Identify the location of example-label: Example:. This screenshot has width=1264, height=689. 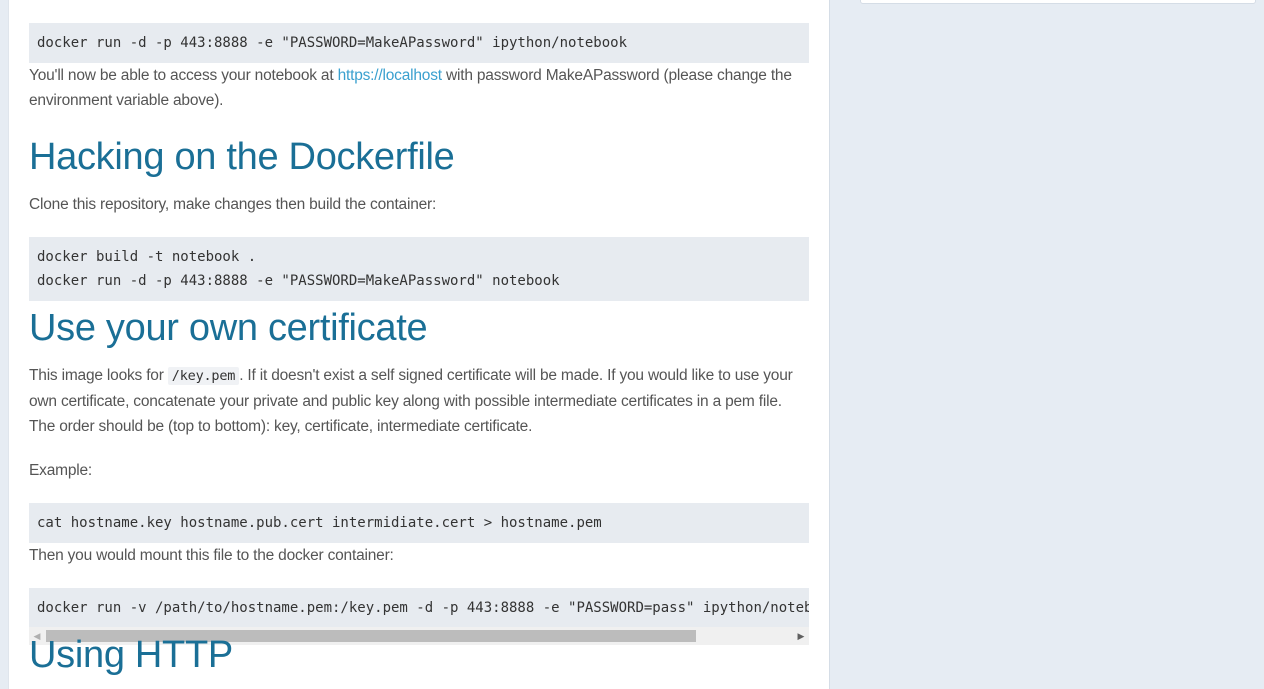
(61, 470).